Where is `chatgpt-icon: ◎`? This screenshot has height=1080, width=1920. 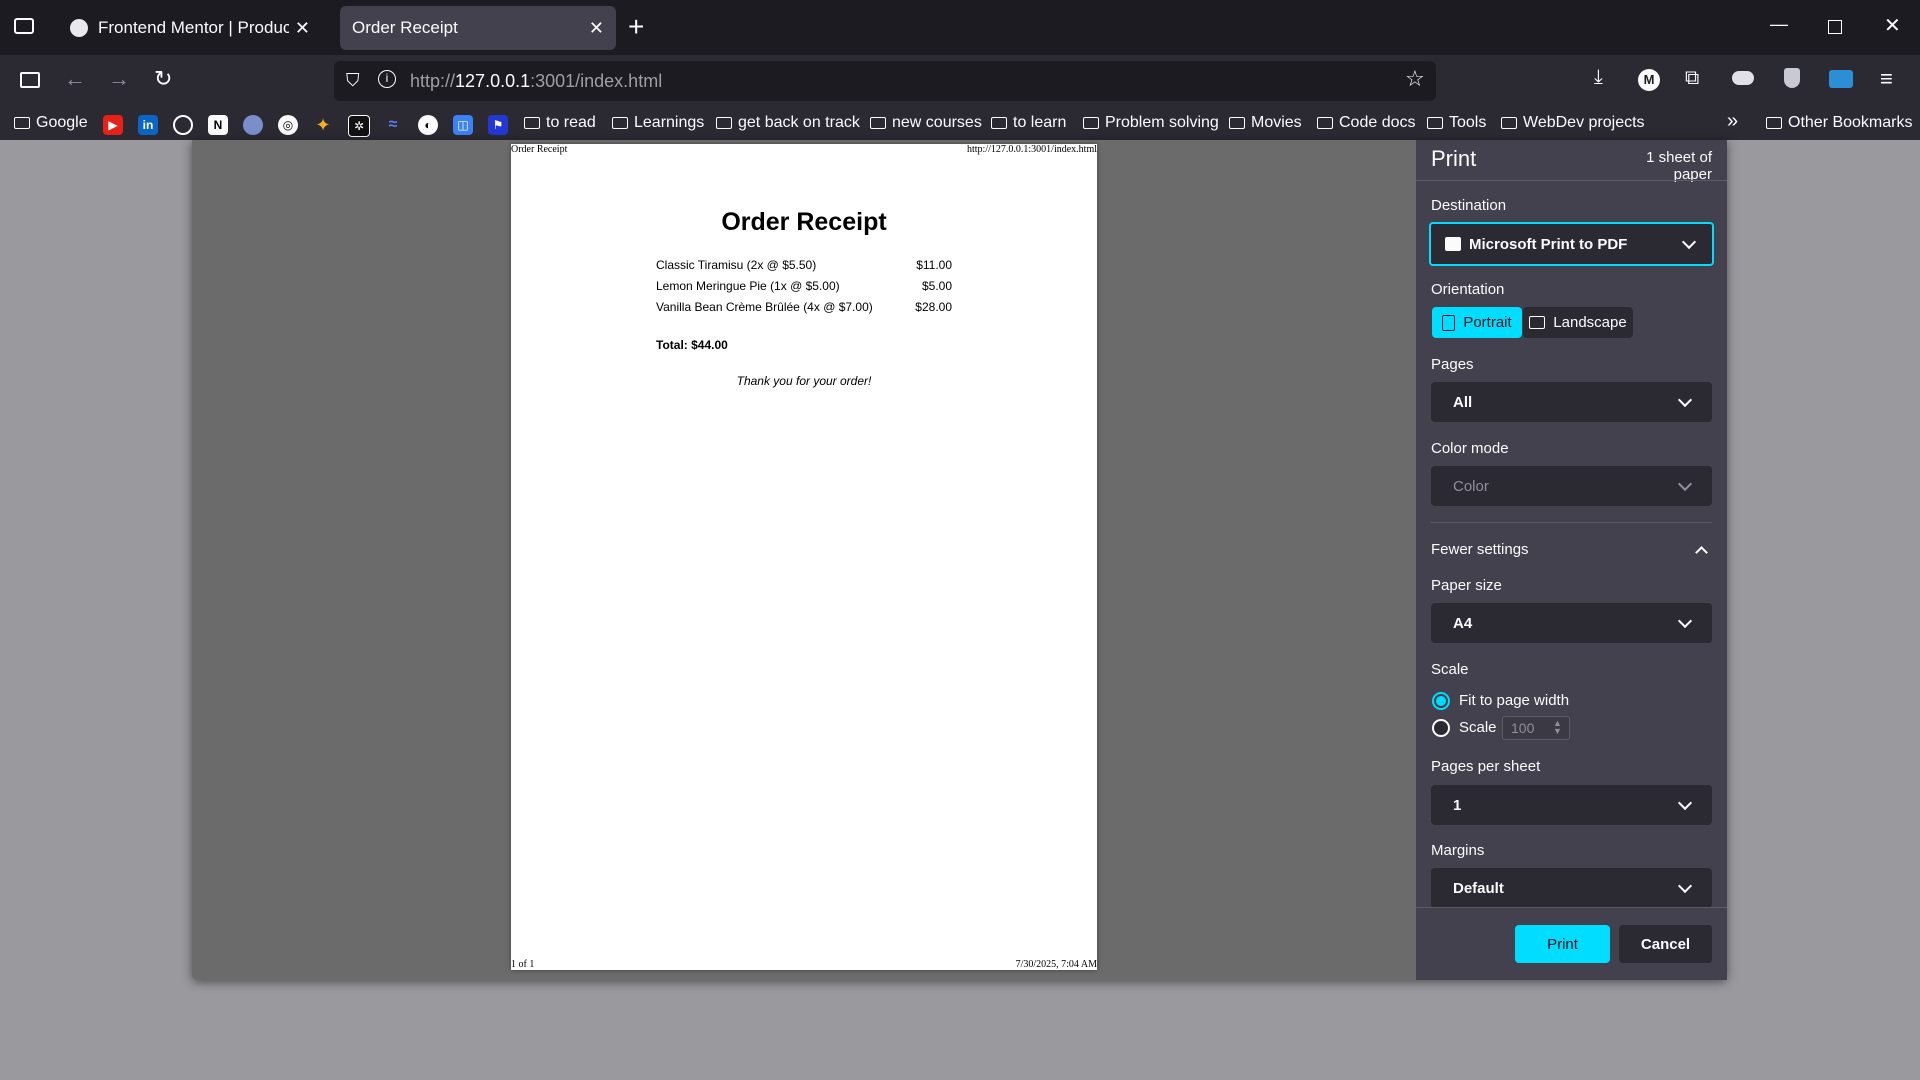 chatgpt-icon: ◎ is located at coordinates (288, 125).